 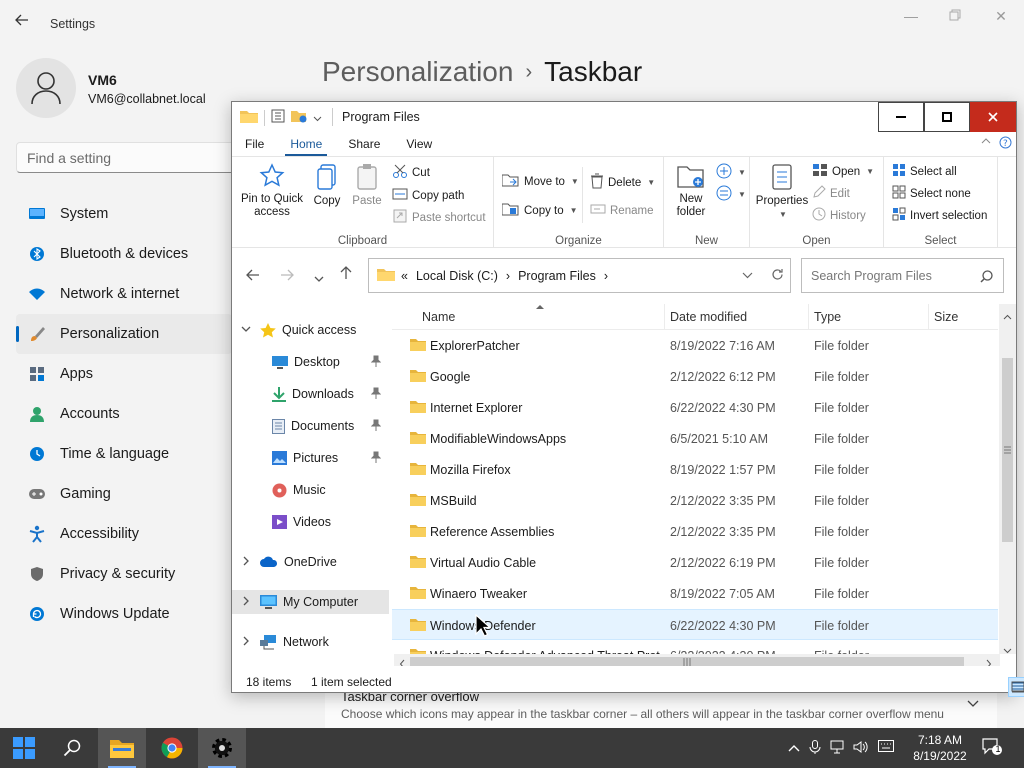 What do you see at coordinates (902, 275) in the screenshot?
I see `search-input: Search Program Files` at bounding box center [902, 275].